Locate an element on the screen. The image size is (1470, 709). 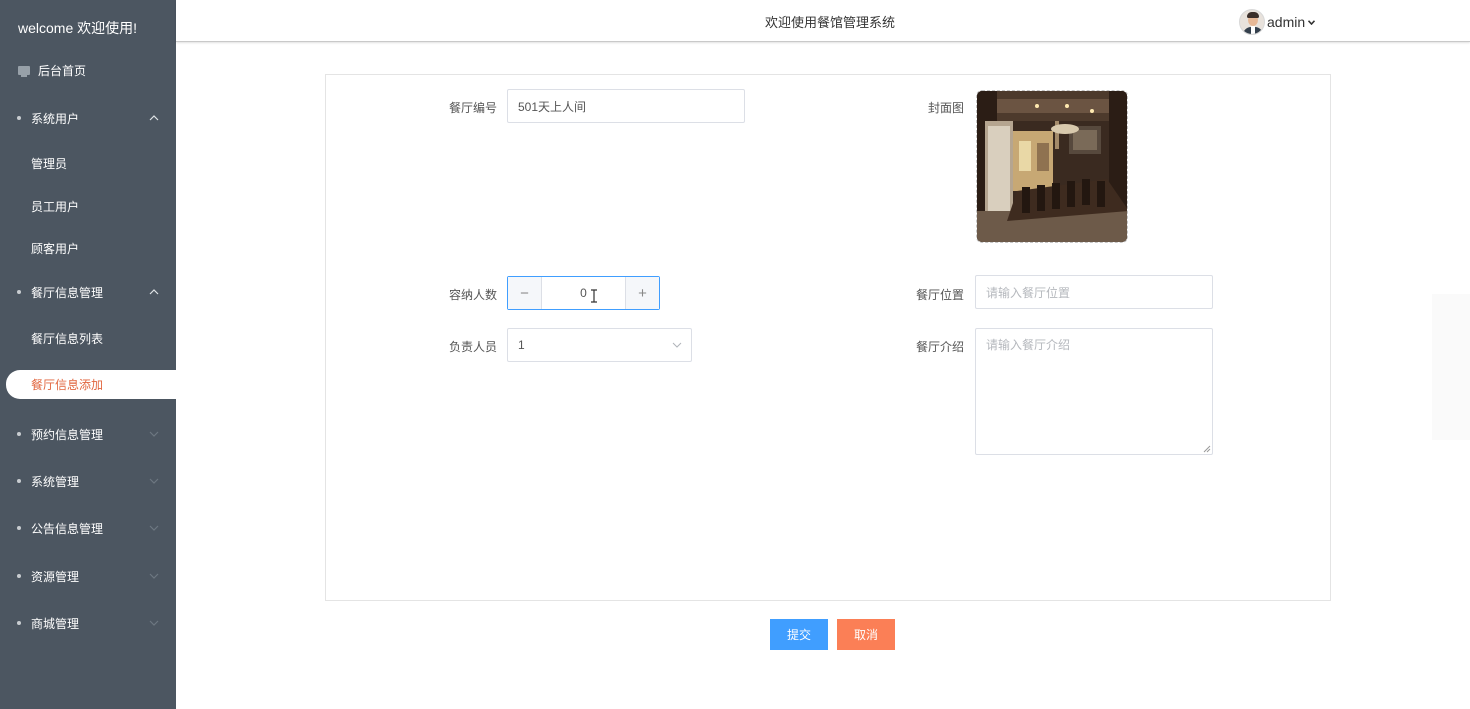
decrement-button: − is located at coordinates (525, 293).